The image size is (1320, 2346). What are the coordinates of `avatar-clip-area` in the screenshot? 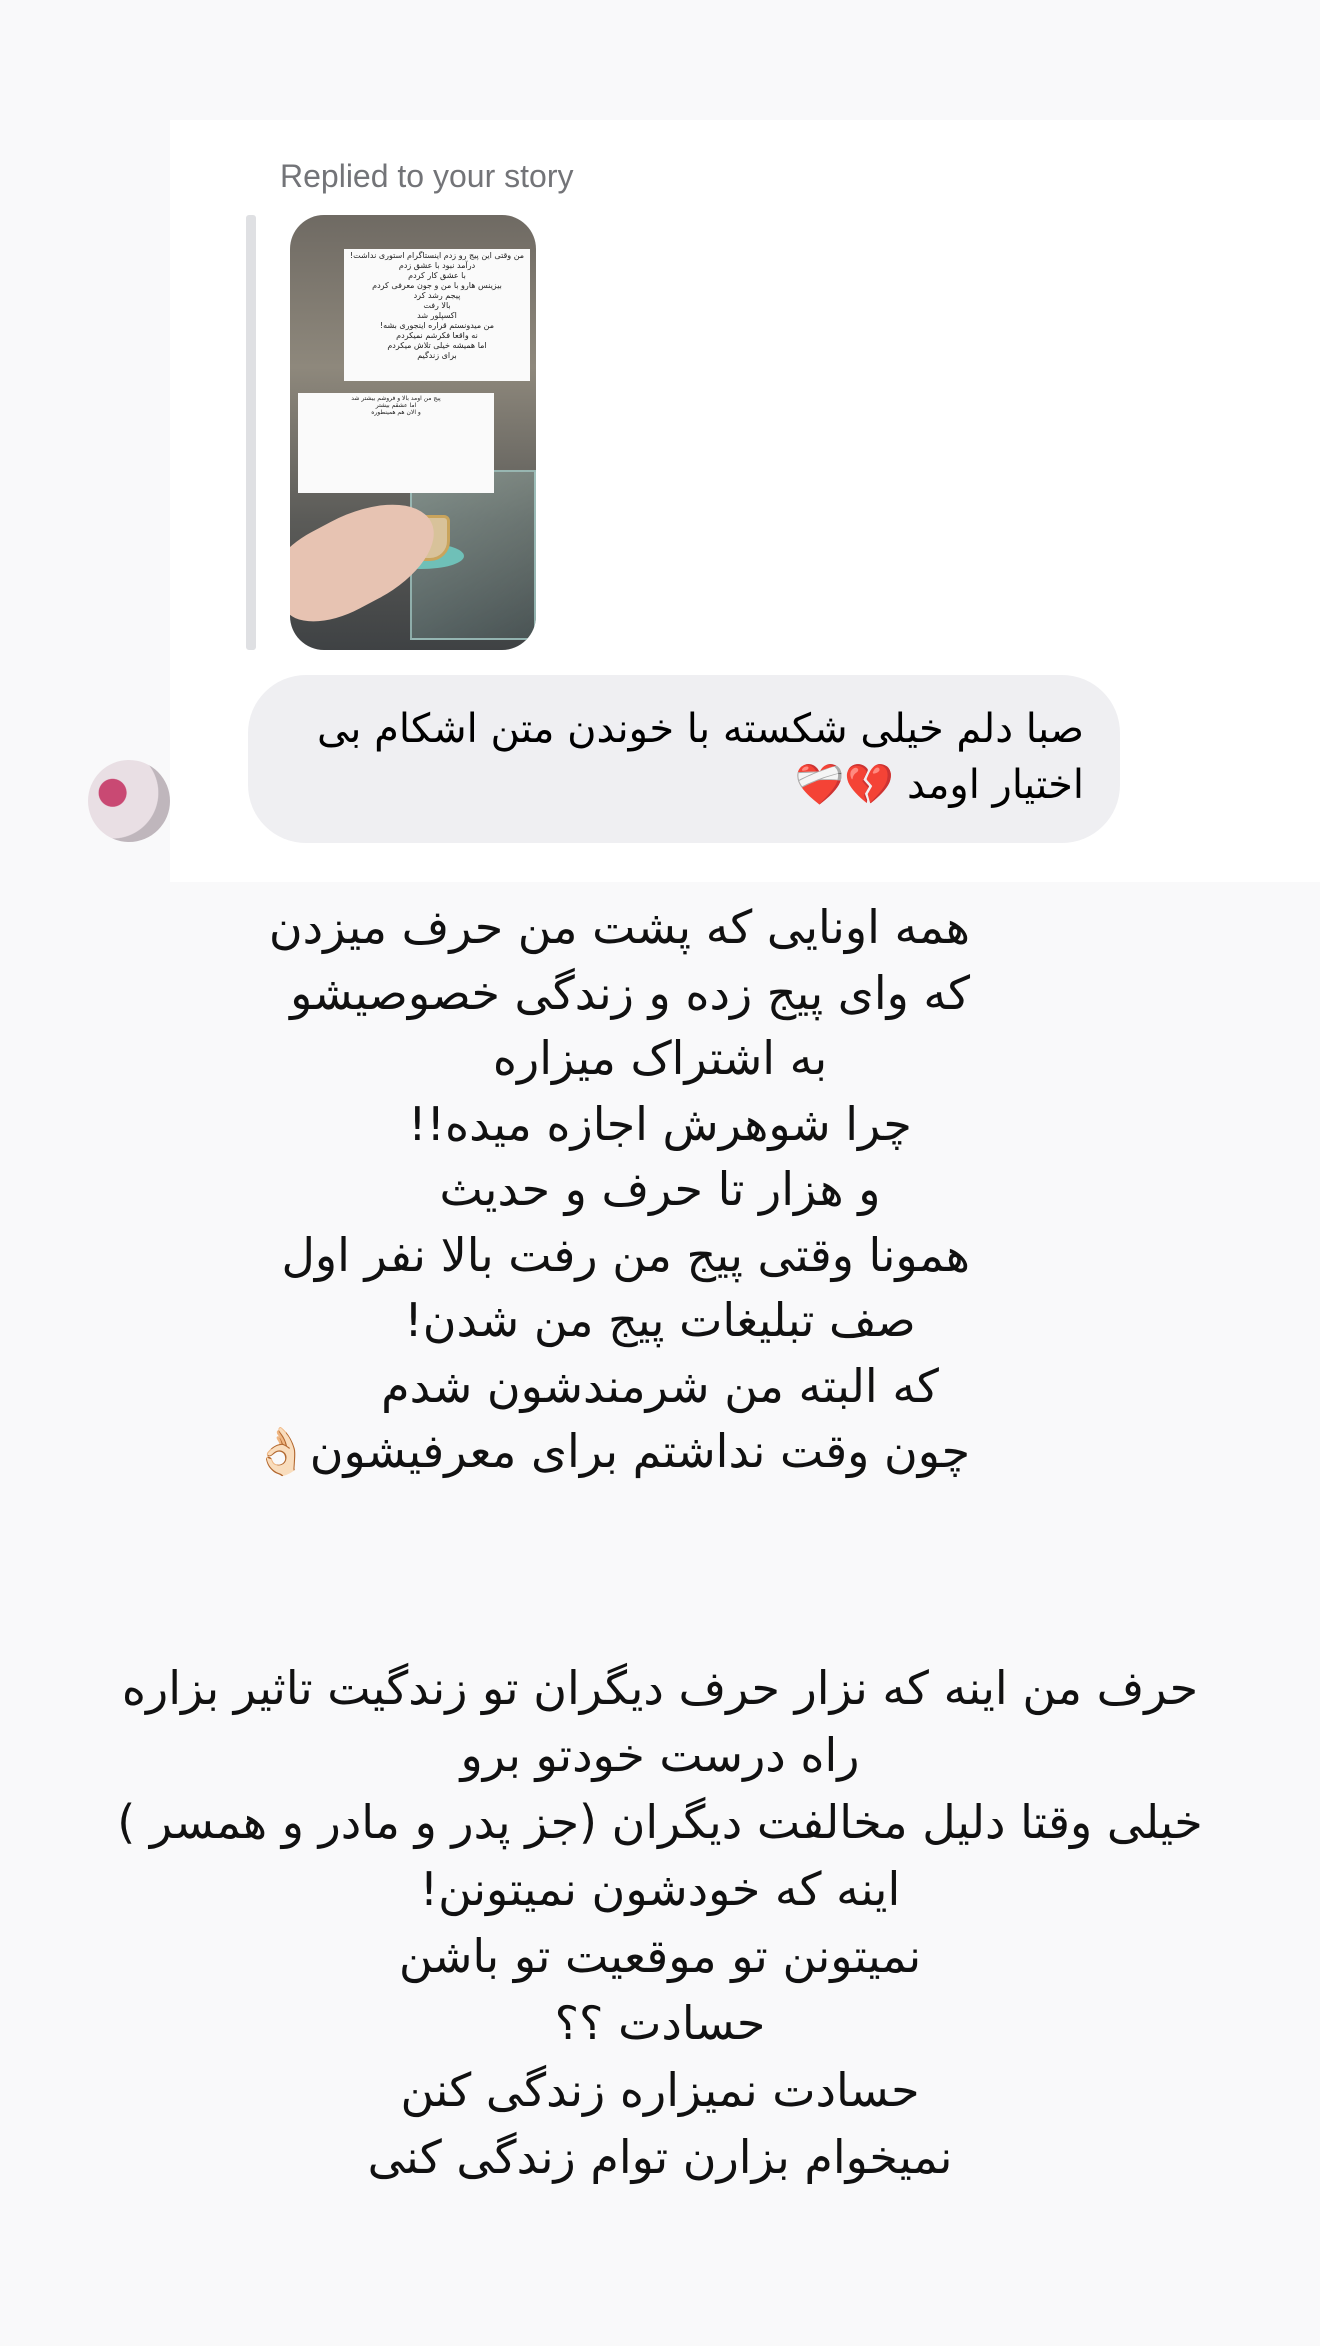 It's located at (85, 815).